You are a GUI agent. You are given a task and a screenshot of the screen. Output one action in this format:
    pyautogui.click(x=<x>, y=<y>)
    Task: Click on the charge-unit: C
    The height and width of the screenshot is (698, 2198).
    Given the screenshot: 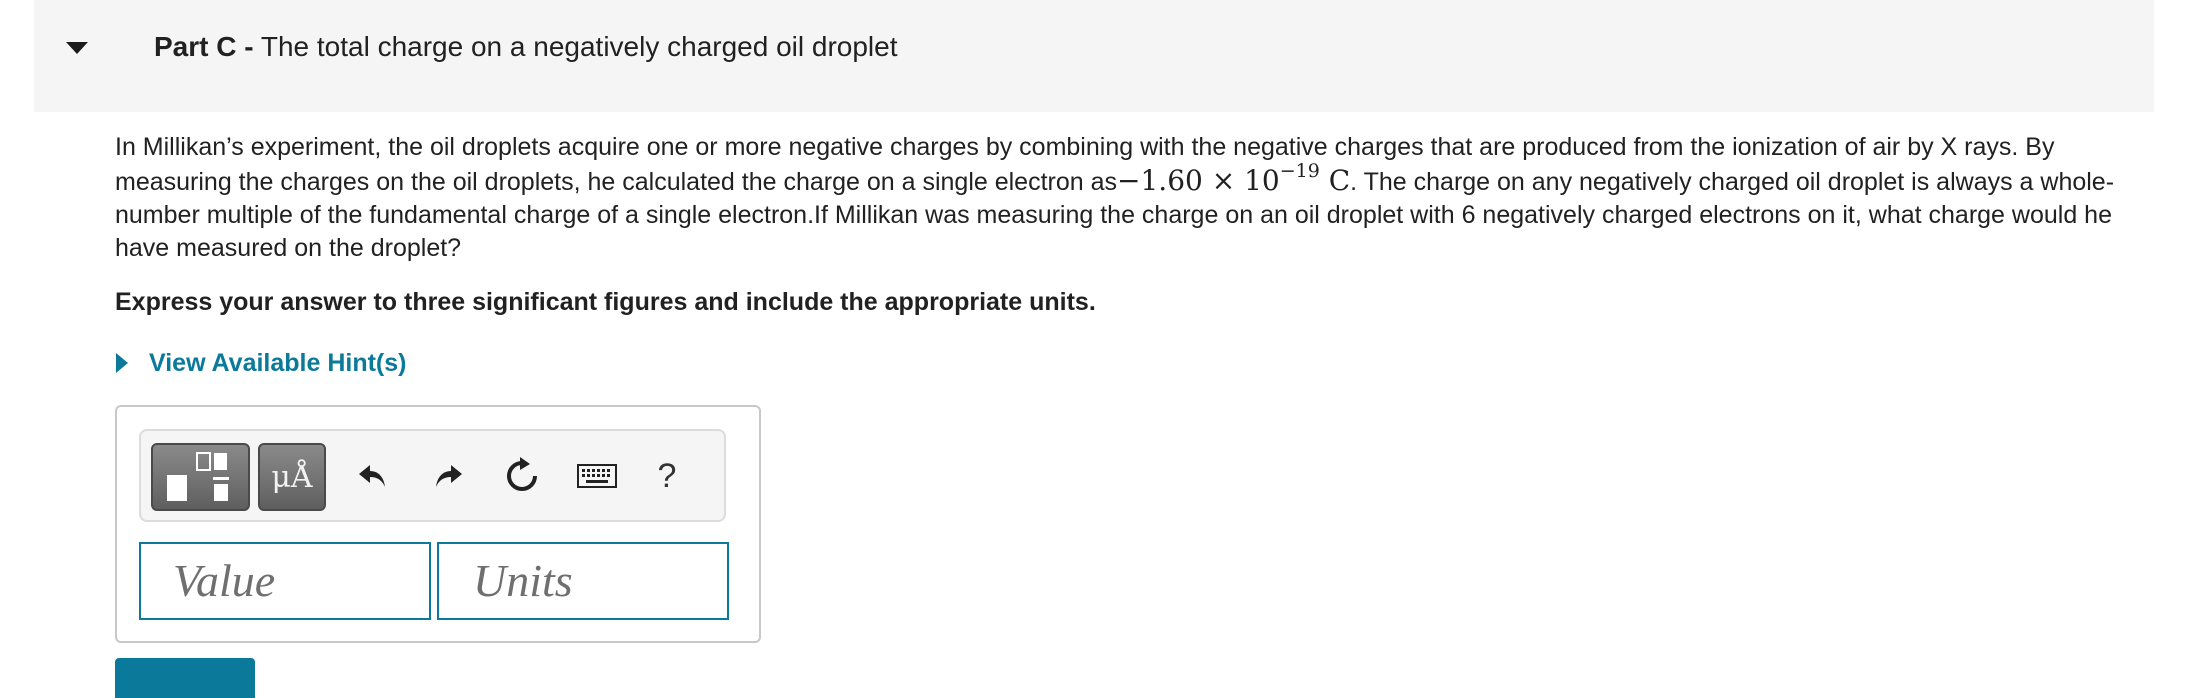 What is the action you would take?
    pyautogui.click(x=1339, y=180)
    